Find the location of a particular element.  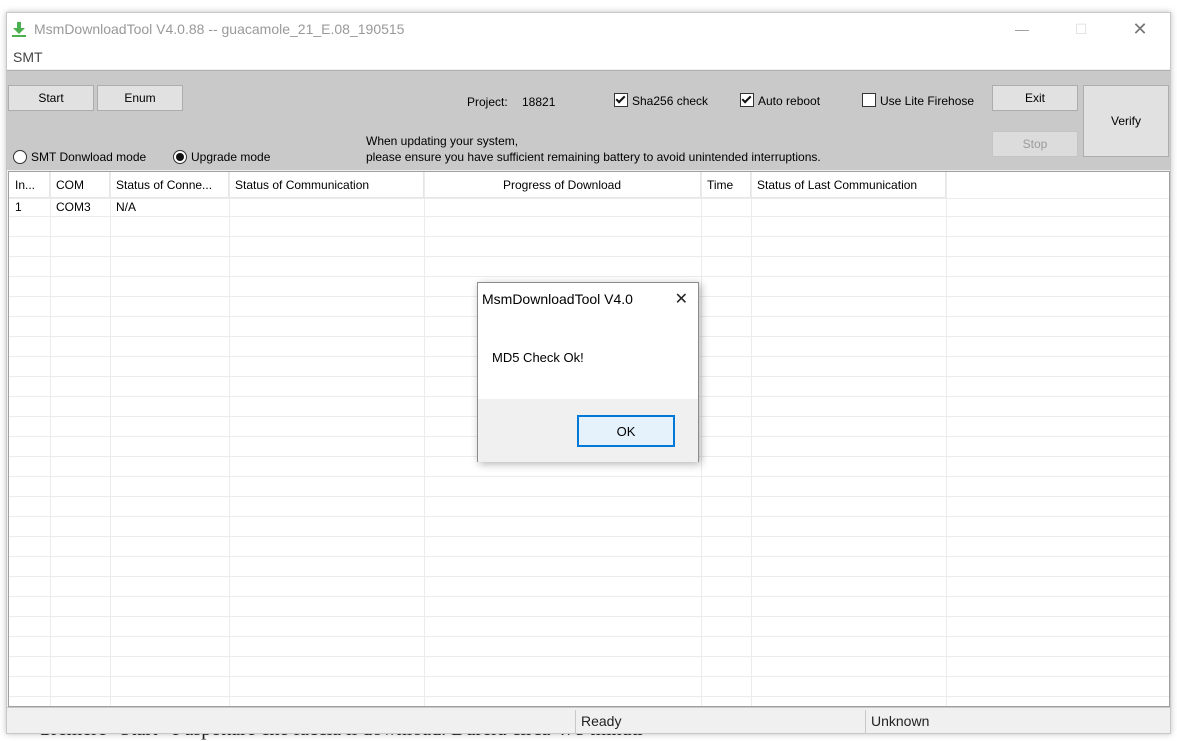

column-header-progress: Progress of Download is located at coordinates (562, 185).